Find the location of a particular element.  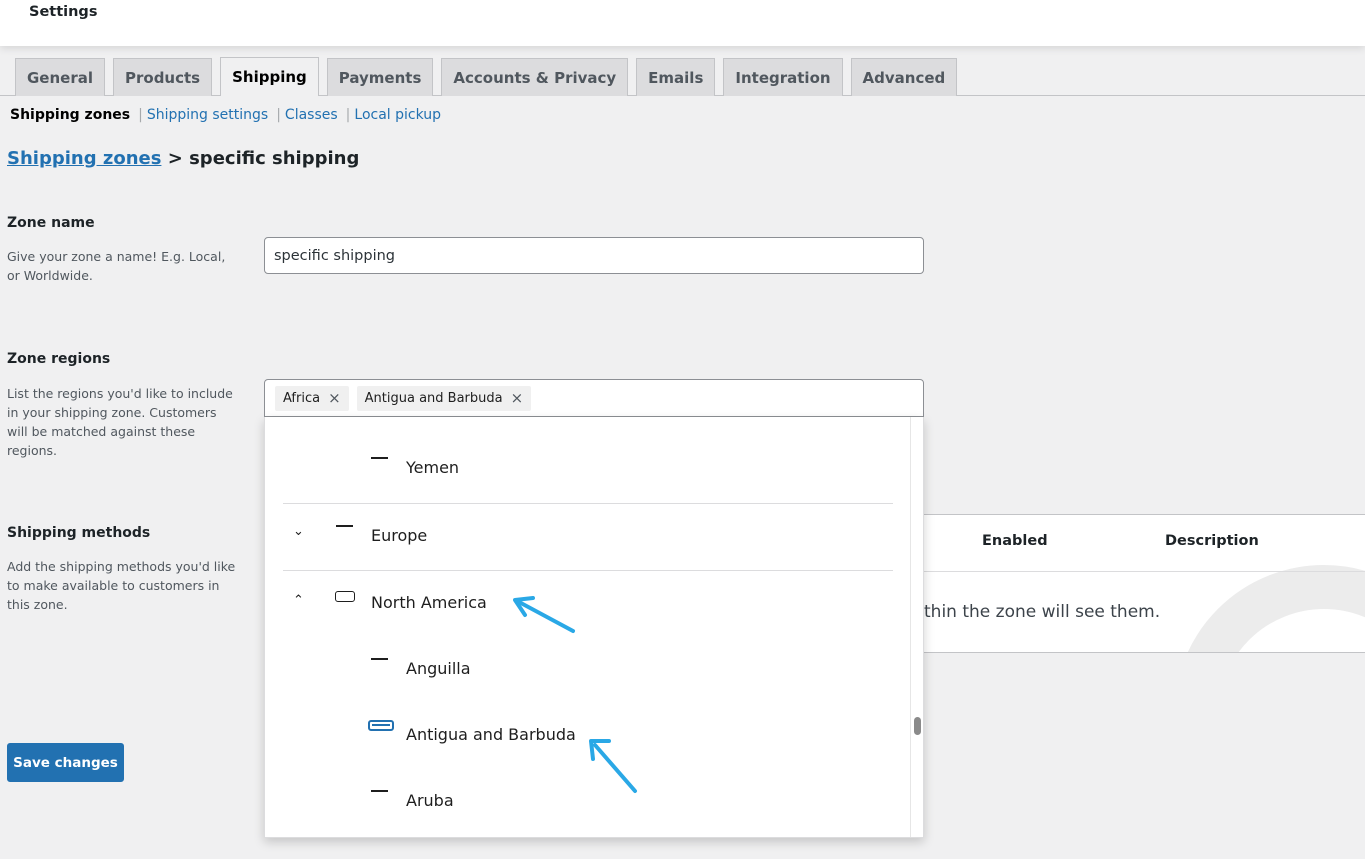

tab-general: General is located at coordinates (60, 77).